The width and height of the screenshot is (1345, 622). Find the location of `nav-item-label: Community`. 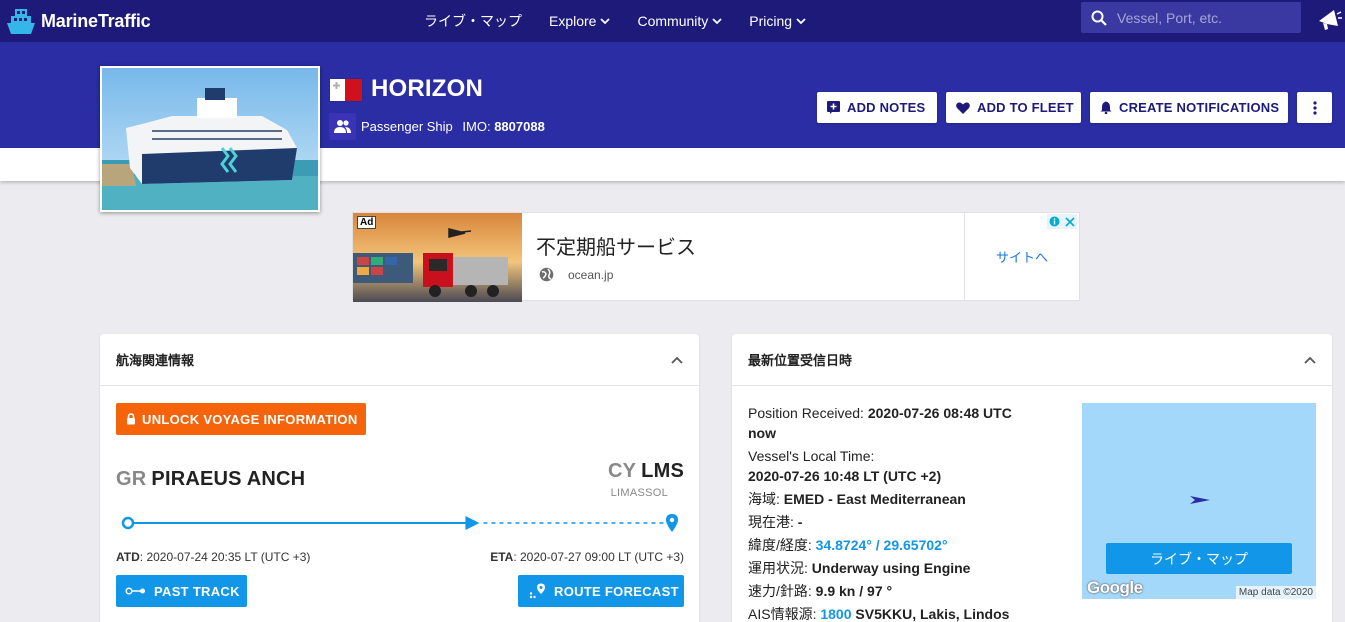

nav-item-label: Community is located at coordinates (673, 21).